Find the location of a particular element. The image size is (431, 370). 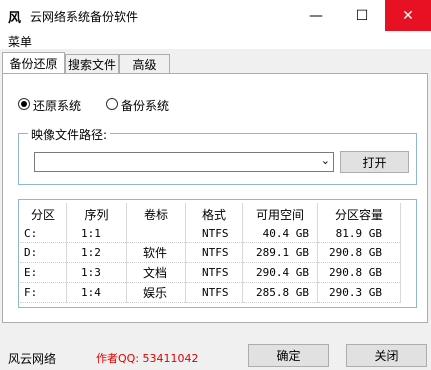

table-row: D: 1:2 软件 NTFS 289.1 GB 290.8 GB is located at coordinates (210, 252).